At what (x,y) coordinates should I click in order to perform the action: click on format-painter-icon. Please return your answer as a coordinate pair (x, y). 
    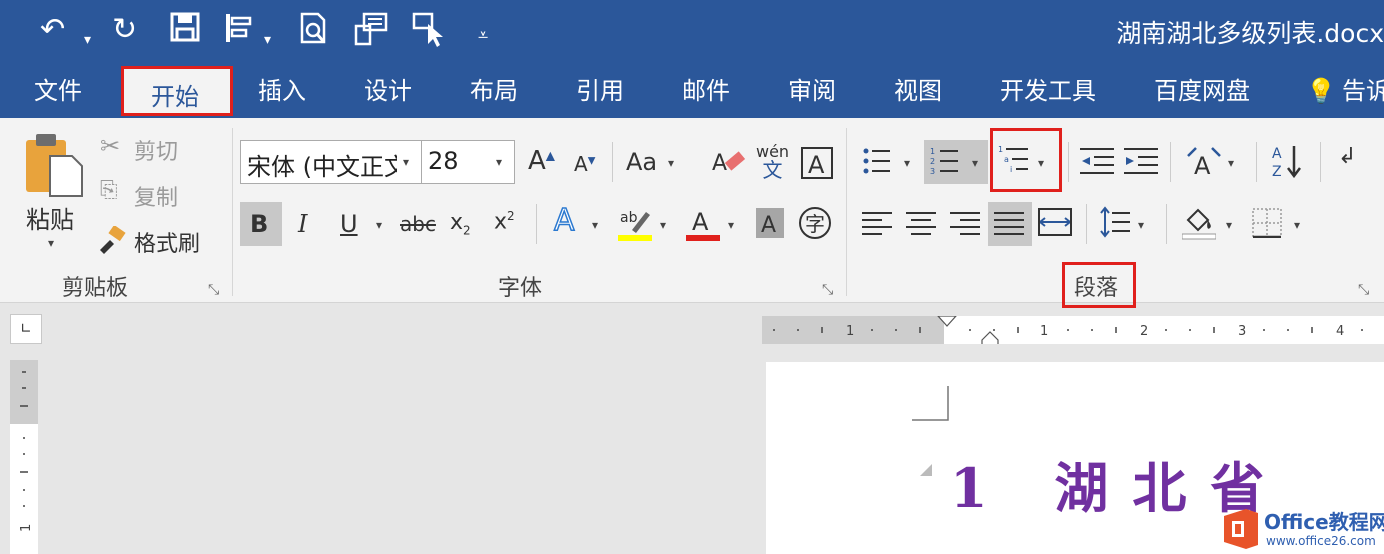
    Looking at the image, I should click on (241, 33).